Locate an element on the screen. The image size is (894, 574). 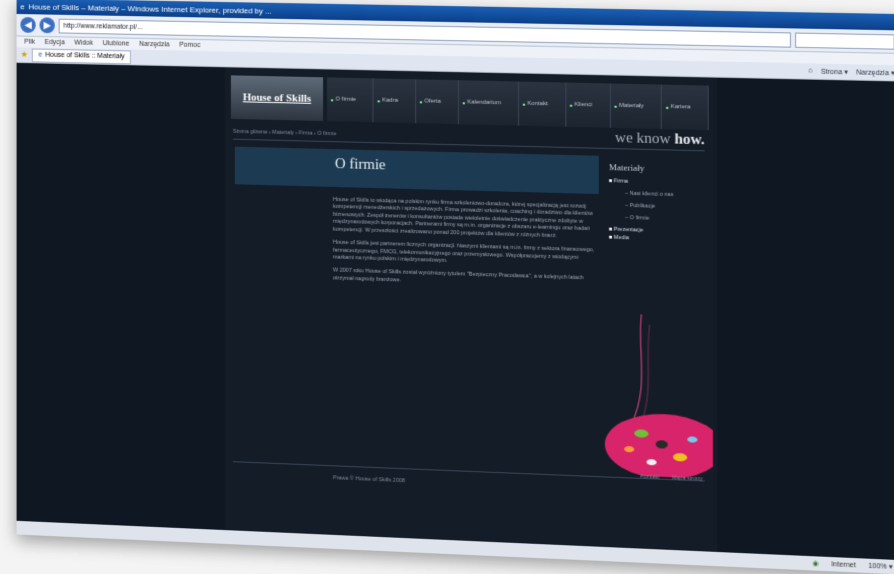
menu-view: Widok is located at coordinates (83, 43).